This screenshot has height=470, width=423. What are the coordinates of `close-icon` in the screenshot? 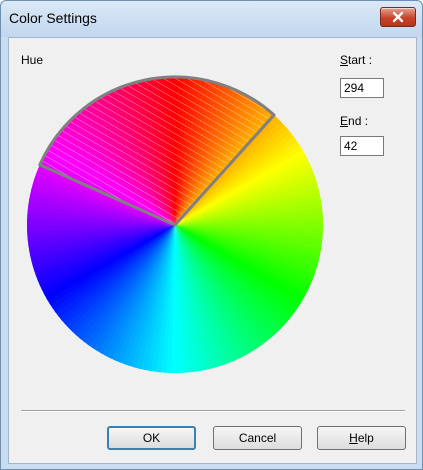 It's located at (398, 17).